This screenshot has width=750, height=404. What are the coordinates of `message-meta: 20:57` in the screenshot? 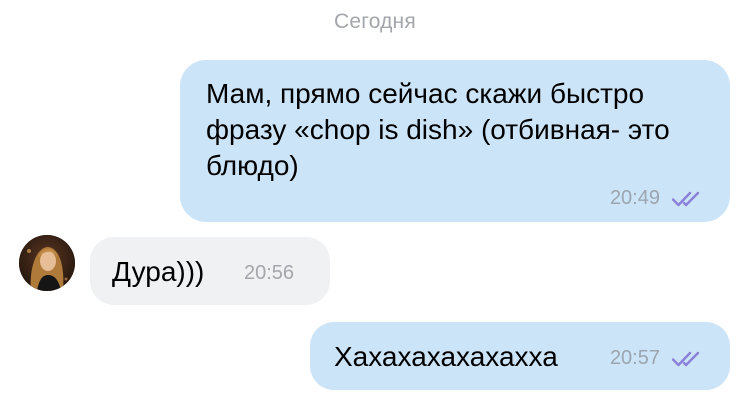 It's located at (657, 358).